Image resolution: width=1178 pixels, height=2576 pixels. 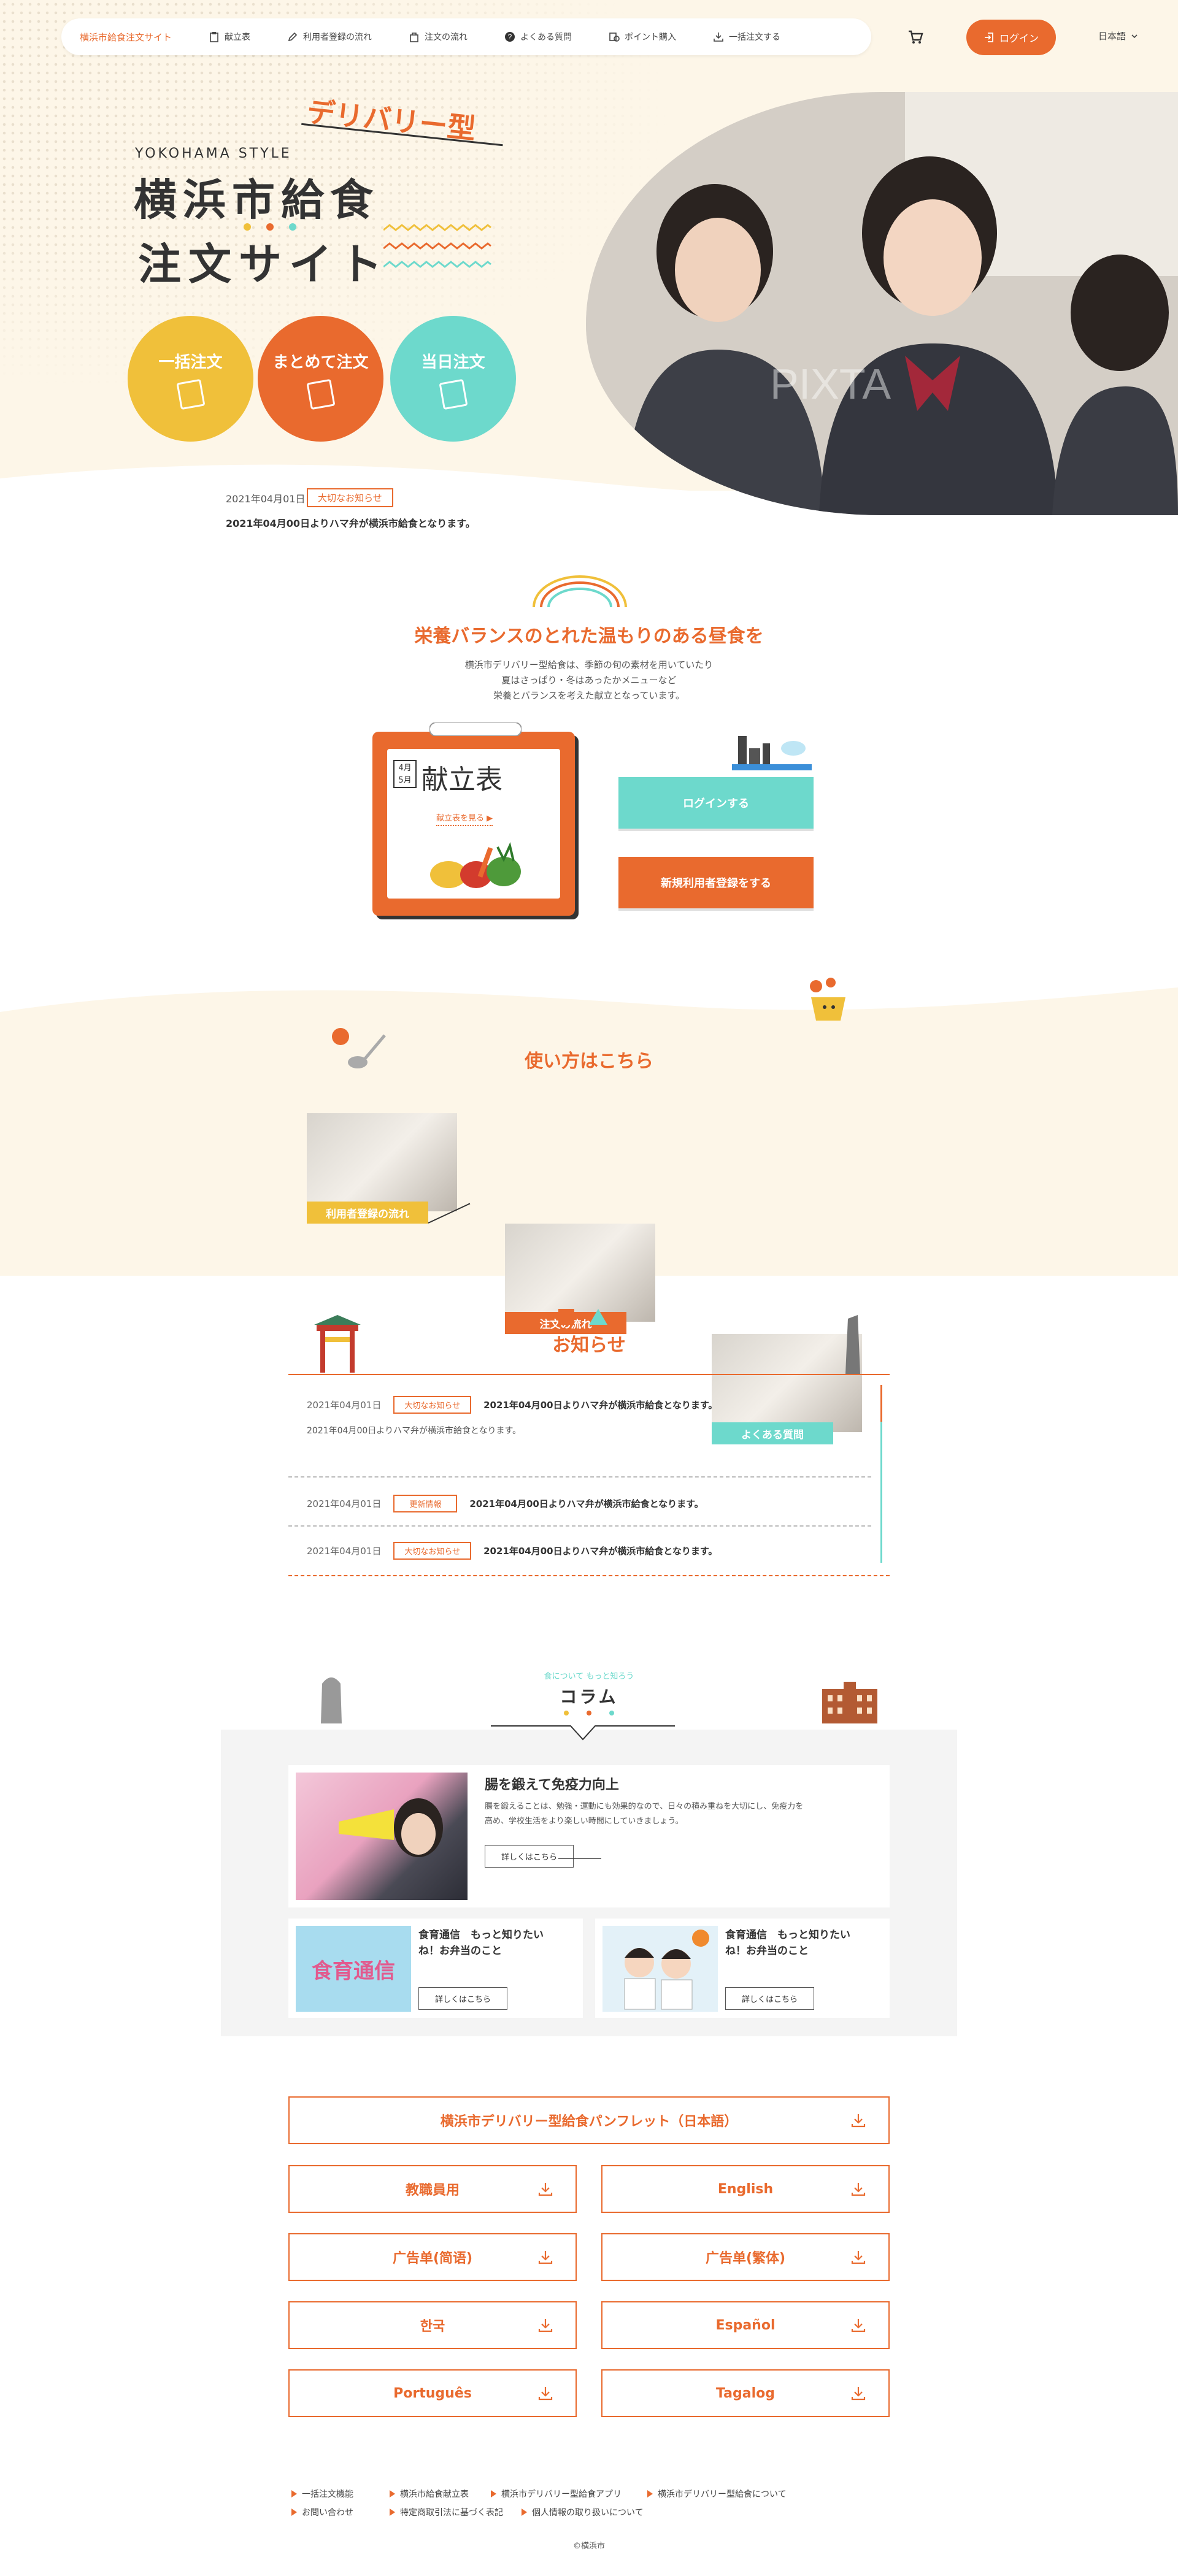 I want to click on menu-board-inner: 4月 5月 献立表 献立表を見る ▶, so click(x=473, y=824).